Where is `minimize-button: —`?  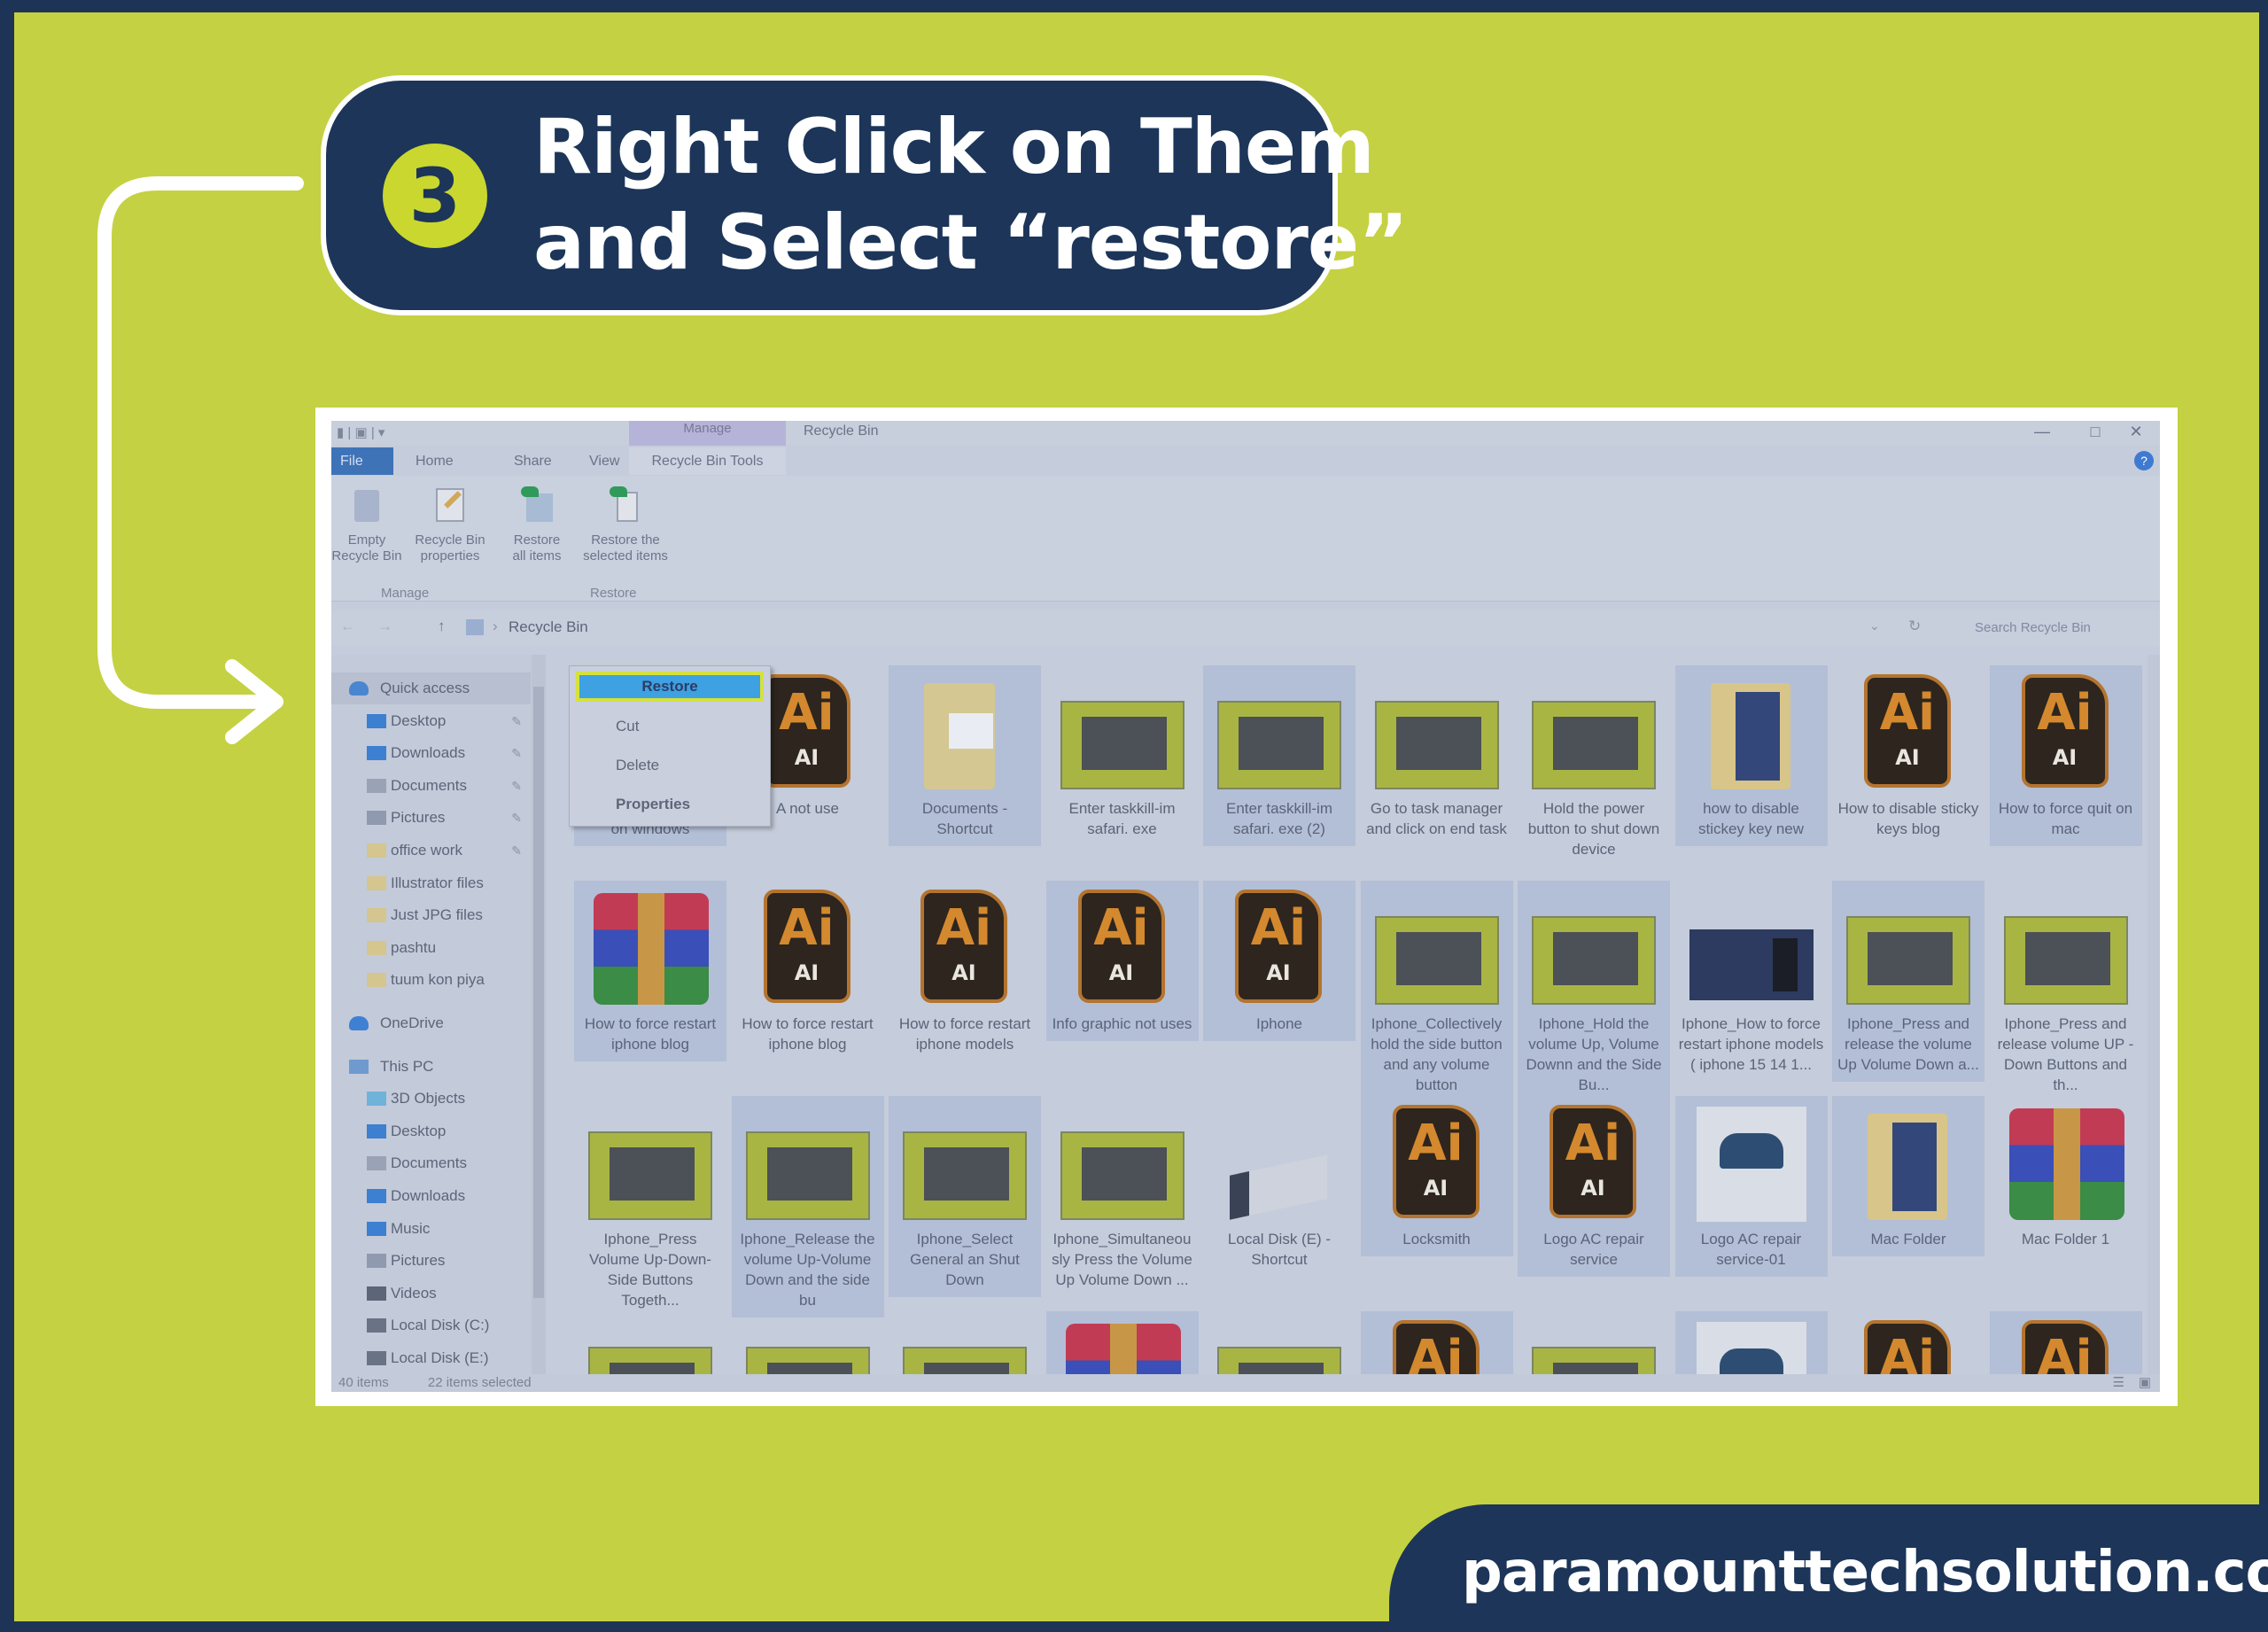
minimize-button: — is located at coordinates (2042, 432).